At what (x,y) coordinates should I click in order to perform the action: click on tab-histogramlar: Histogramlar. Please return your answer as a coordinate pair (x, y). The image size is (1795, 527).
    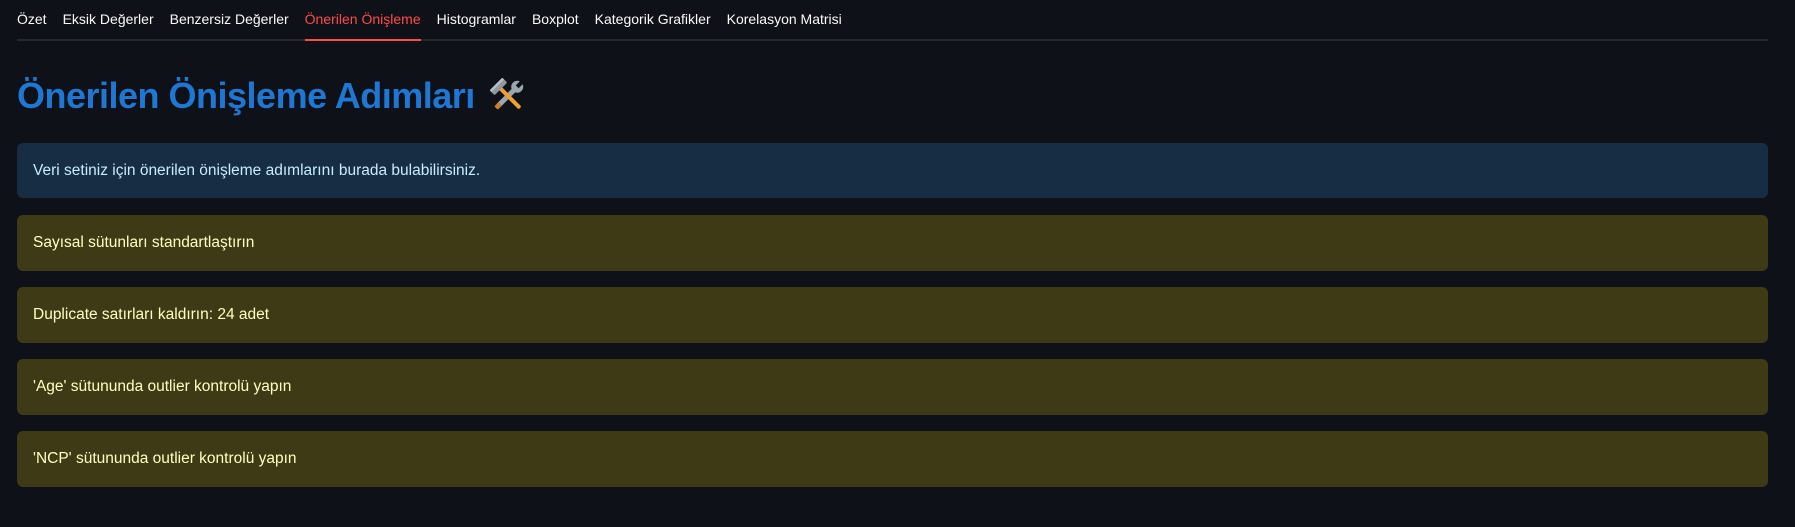
    Looking at the image, I should click on (476, 19).